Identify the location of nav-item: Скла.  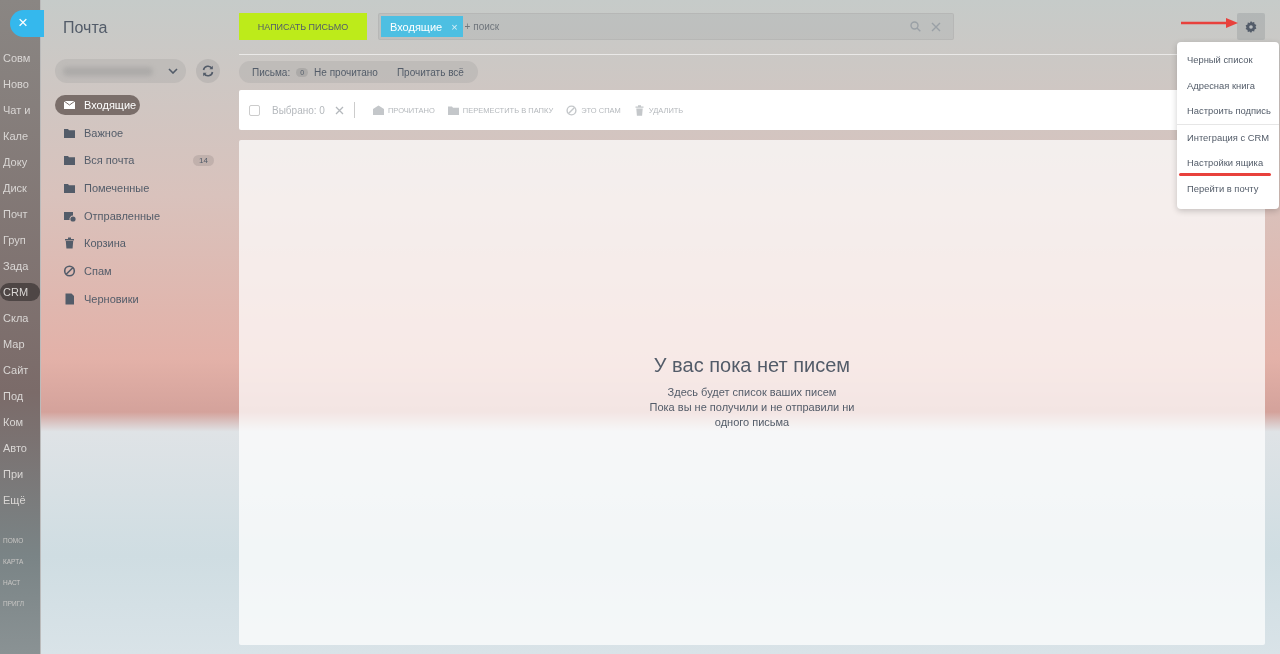
(20, 318).